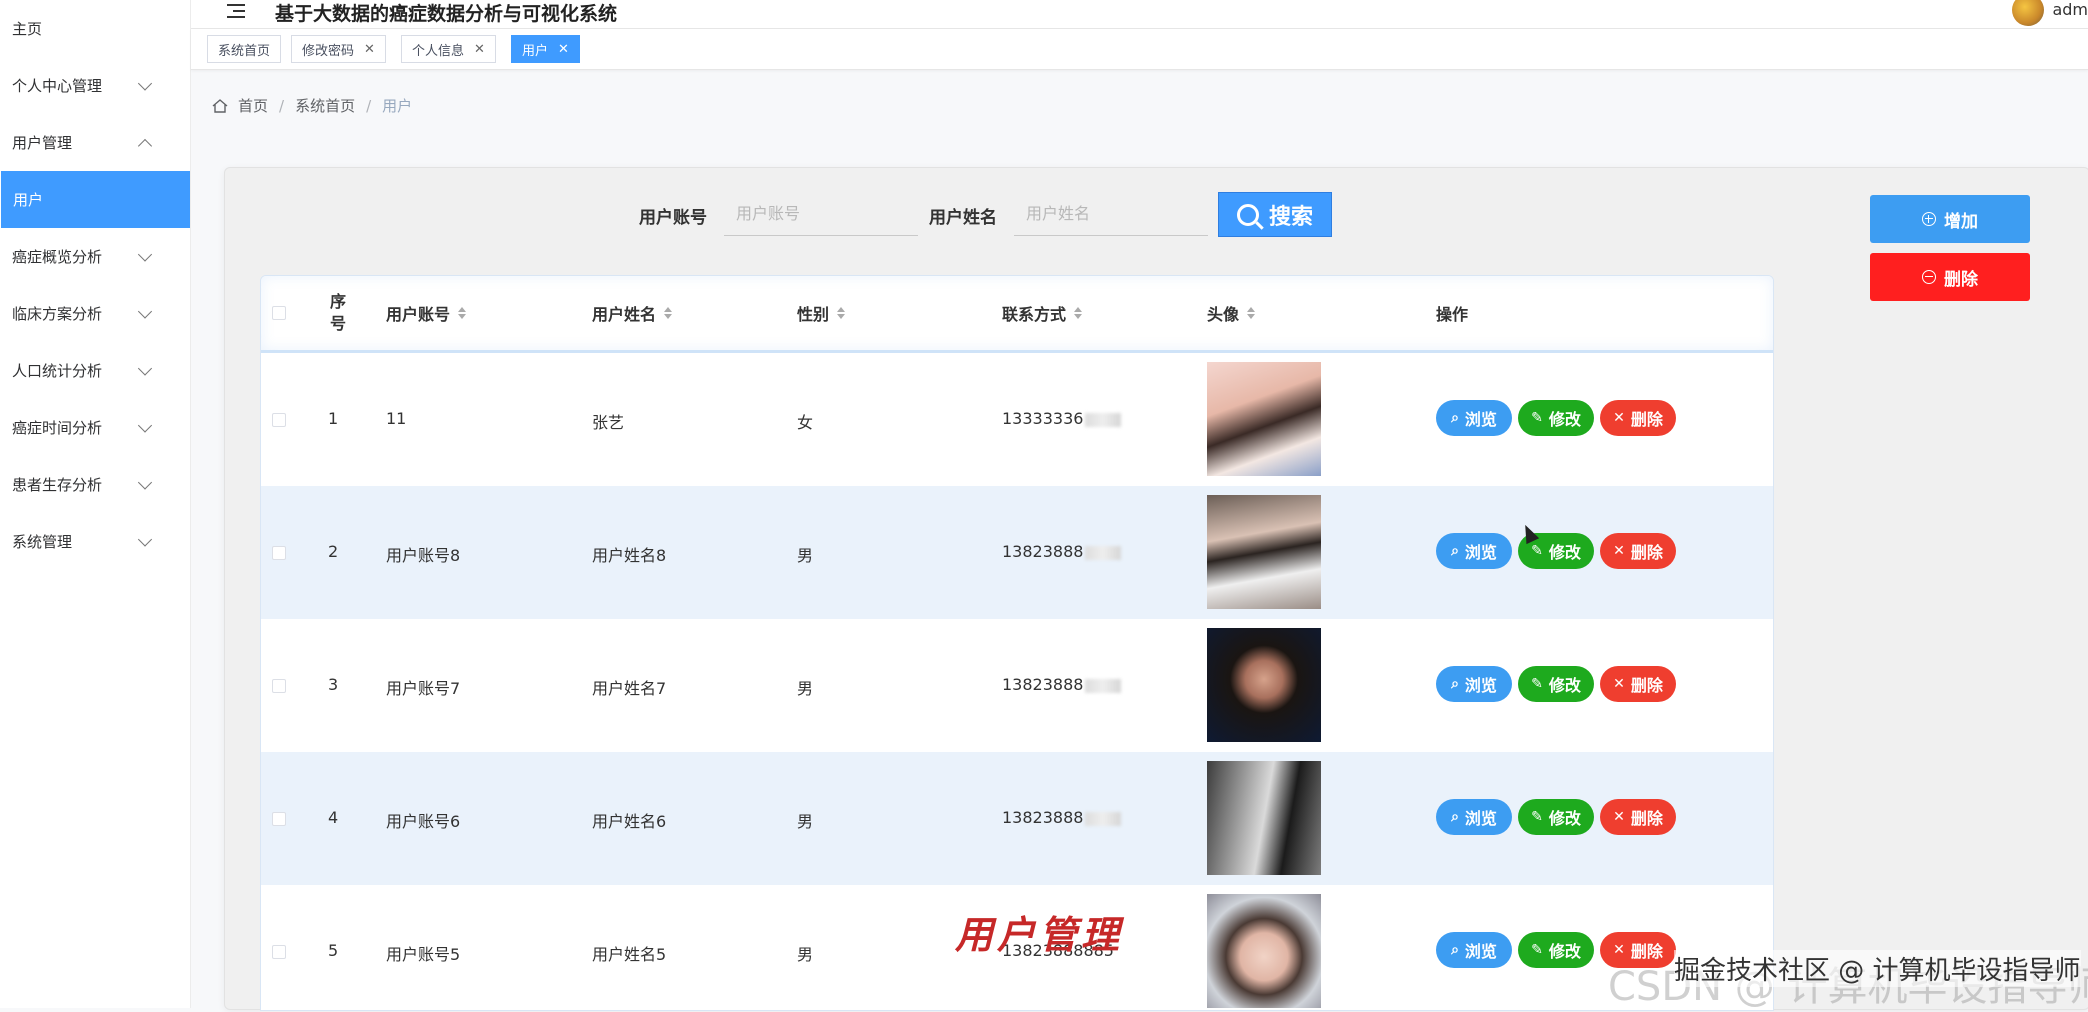  What do you see at coordinates (1111, 214) in the screenshot?
I see `name-search-input` at bounding box center [1111, 214].